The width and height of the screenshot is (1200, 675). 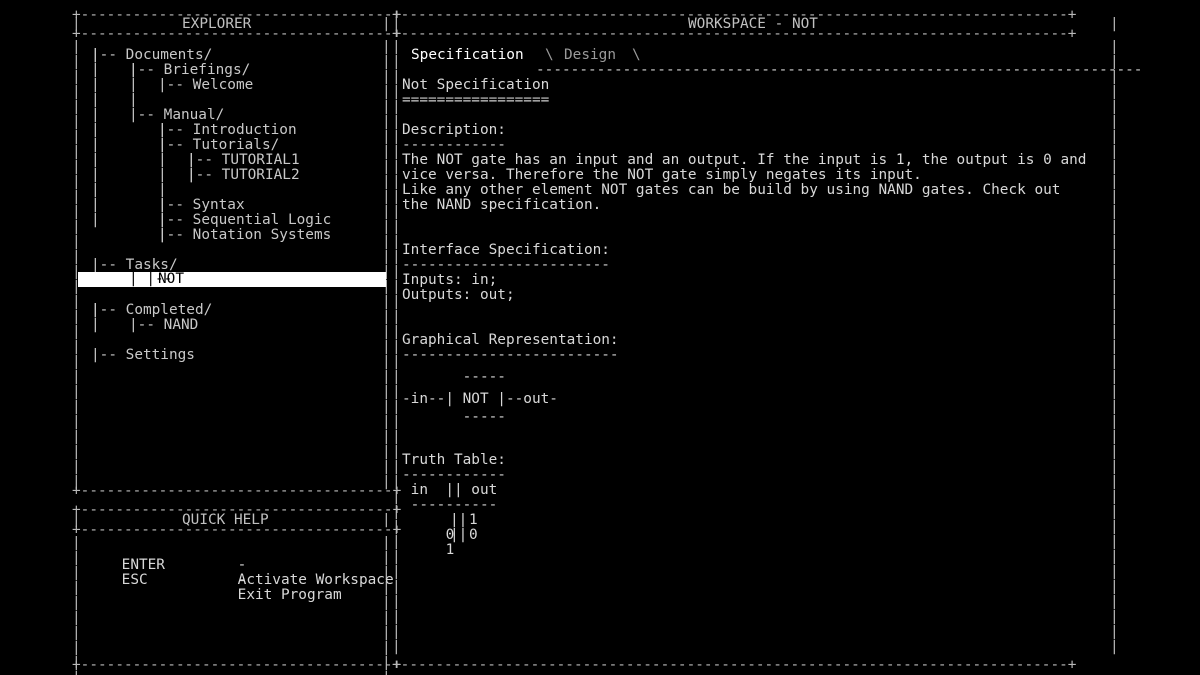 What do you see at coordinates (244, 130) in the screenshot?
I see `sidebar-item-label: Introduction` at bounding box center [244, 130].